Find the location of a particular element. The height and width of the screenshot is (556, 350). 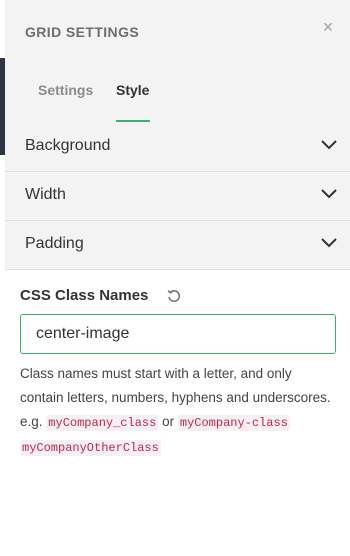

example-or: or is located at coordinates (168, 421).